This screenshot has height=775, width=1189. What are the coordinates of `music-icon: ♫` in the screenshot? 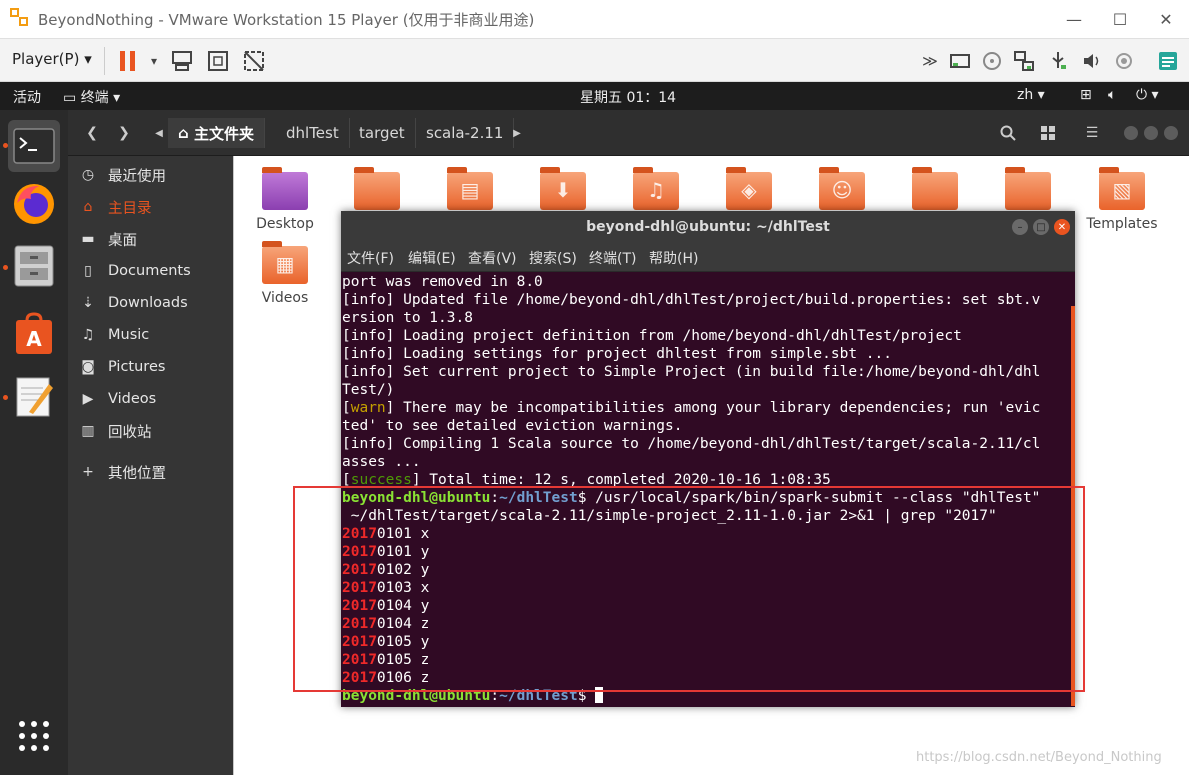 It's located at (88, 335).